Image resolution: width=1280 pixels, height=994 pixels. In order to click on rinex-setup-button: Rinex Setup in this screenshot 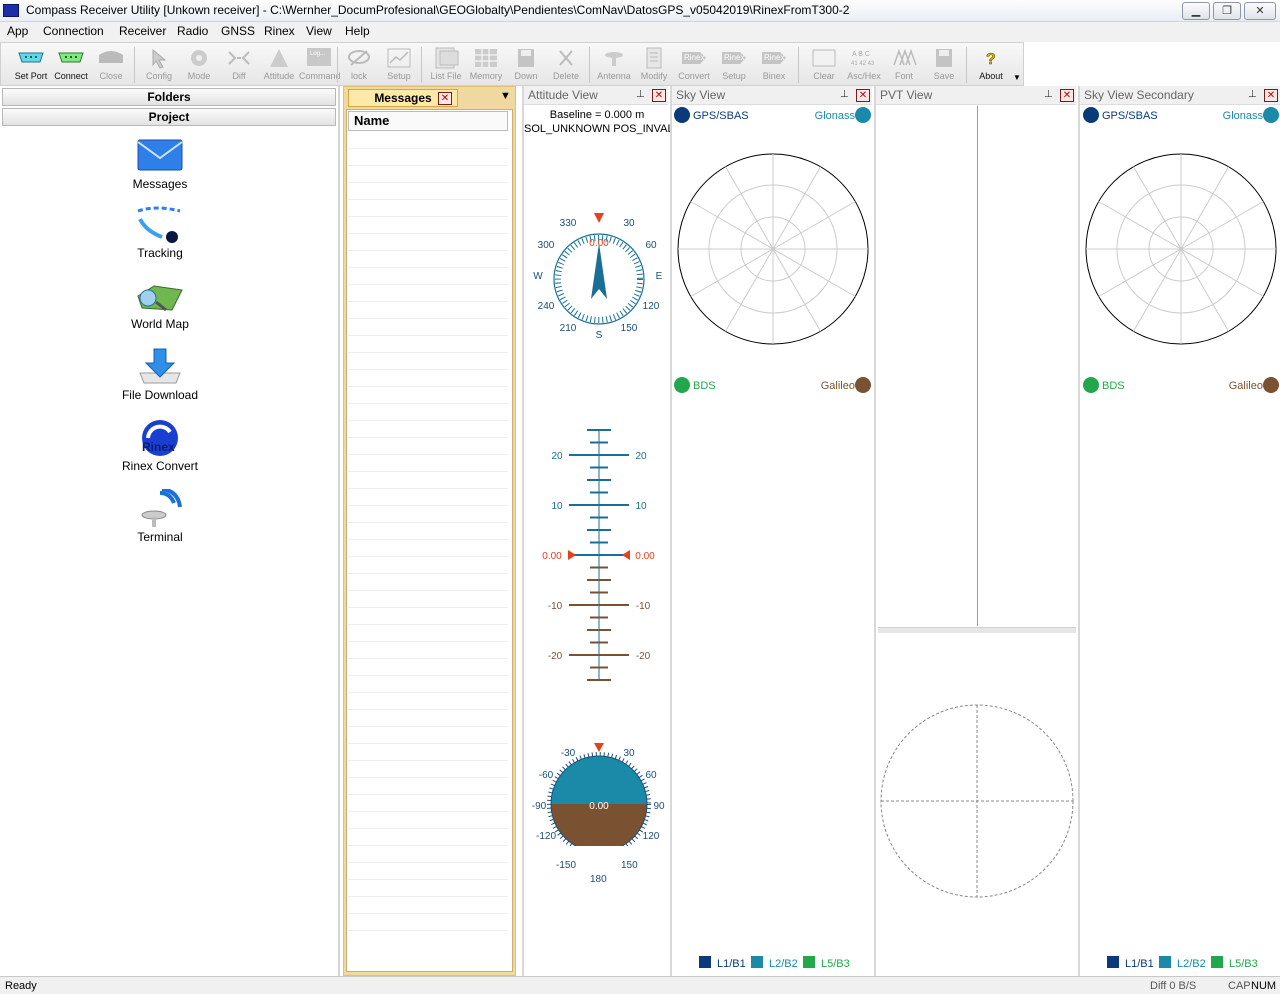, I will do `click(734, 65)`.